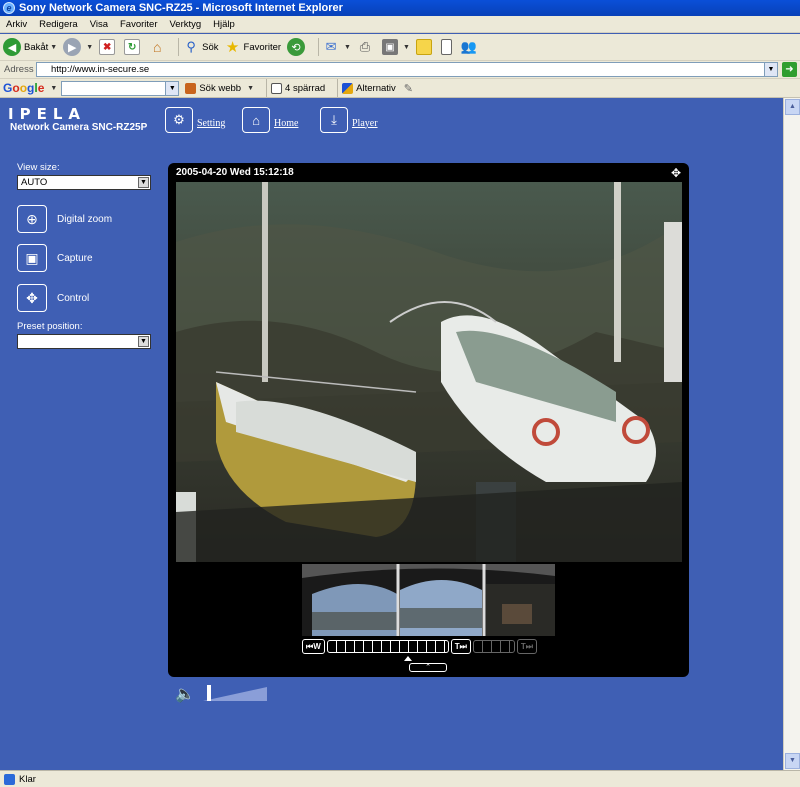 This screenshot has width=800, height=787. What do you see at coordinates (447, 47) in the screenshot?
I see `device-button` at bounding box center [447, 47].